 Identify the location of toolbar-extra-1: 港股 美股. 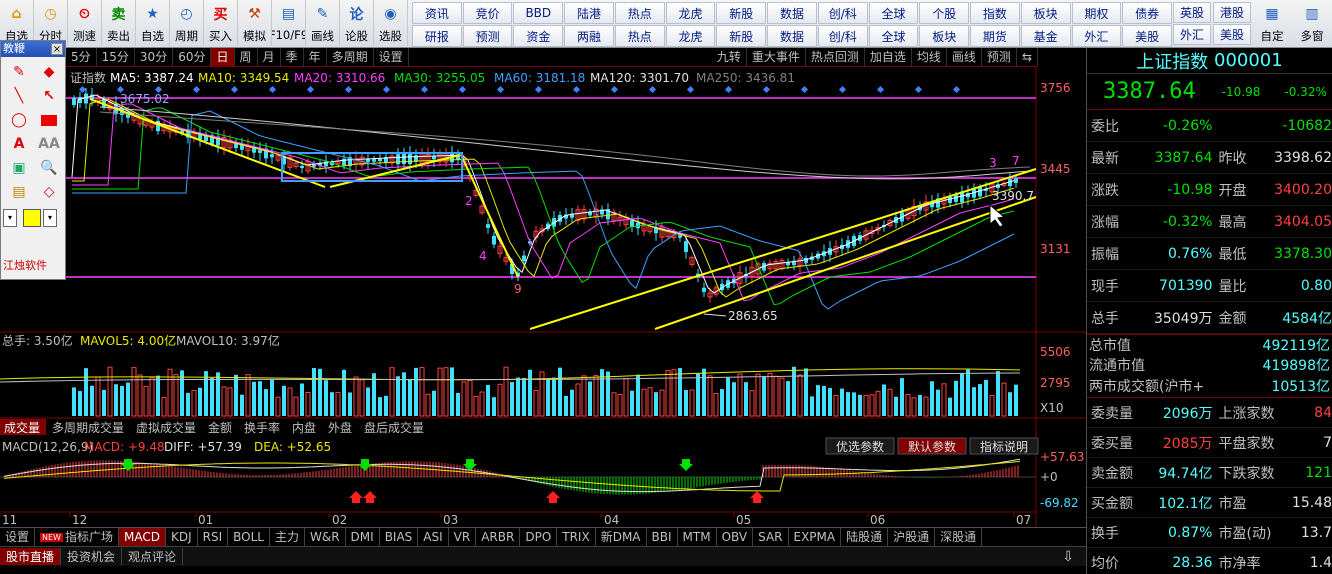
(1232, 22).